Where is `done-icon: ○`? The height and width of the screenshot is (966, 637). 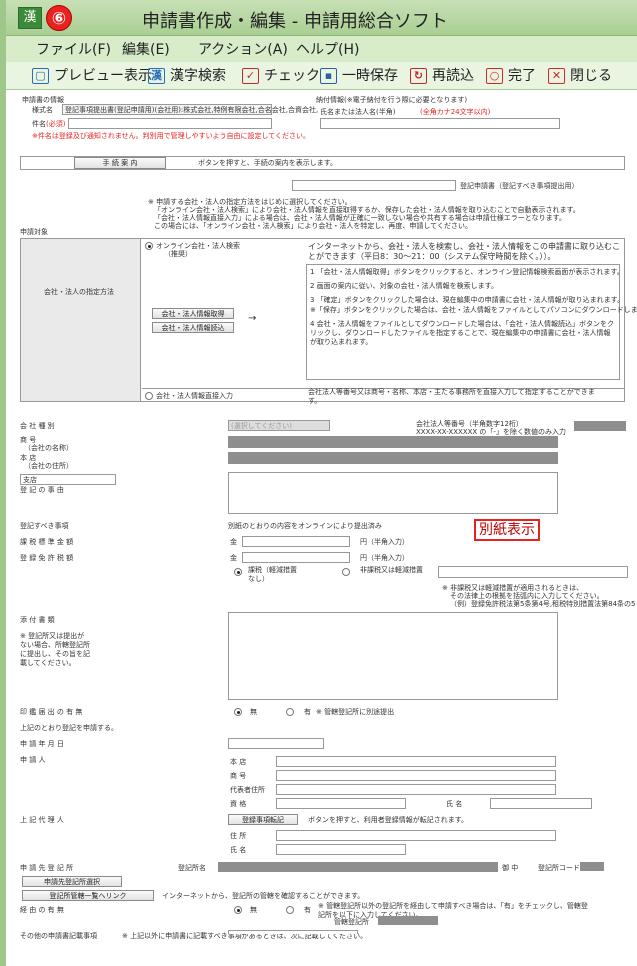 done-icon: ○ is located at coordinates (494, 76).